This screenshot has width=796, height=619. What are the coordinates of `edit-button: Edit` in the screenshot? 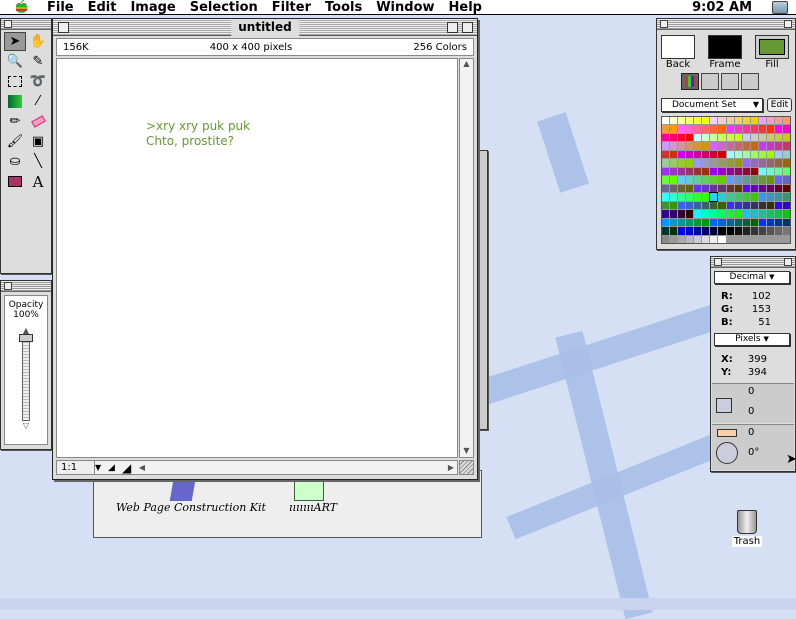 It's located at (779, 105).